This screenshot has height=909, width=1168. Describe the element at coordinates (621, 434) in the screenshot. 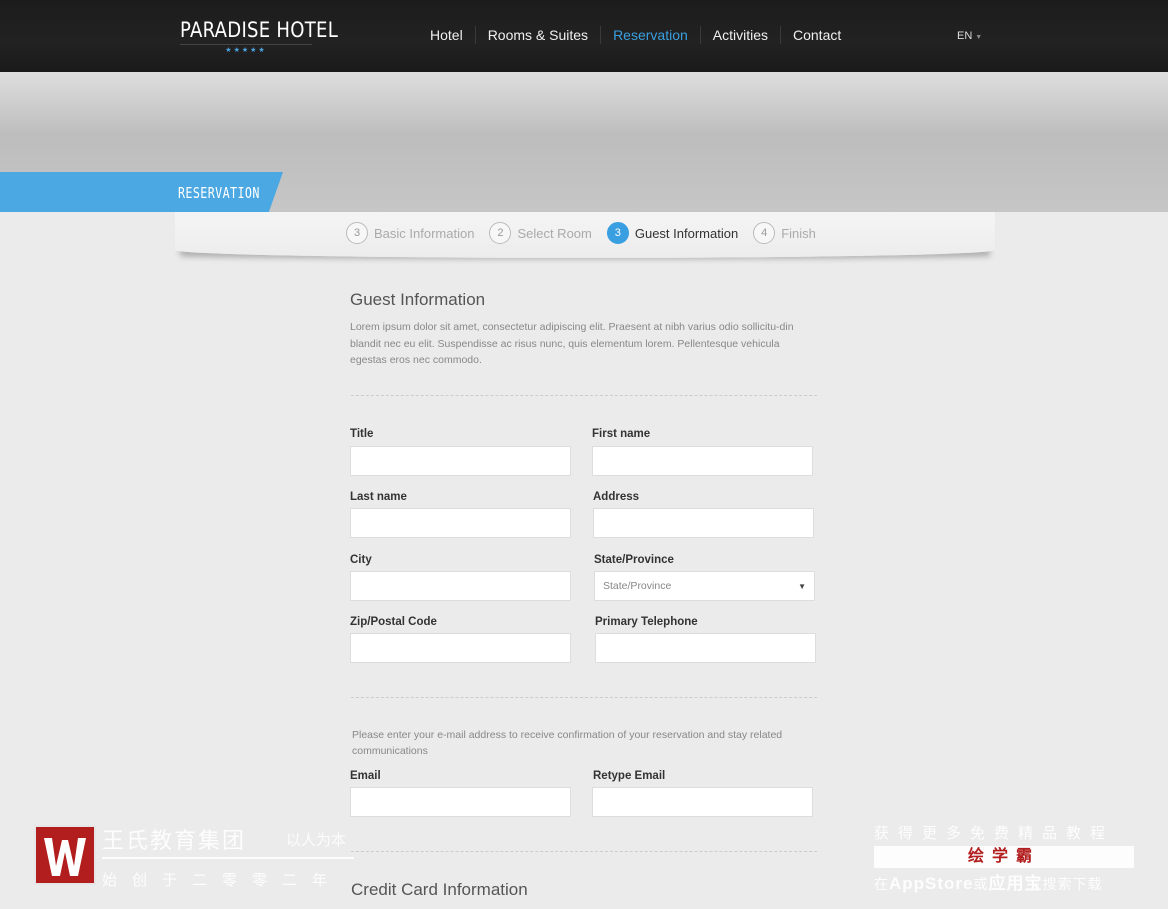

I see `first-name-label: First name` at that location.